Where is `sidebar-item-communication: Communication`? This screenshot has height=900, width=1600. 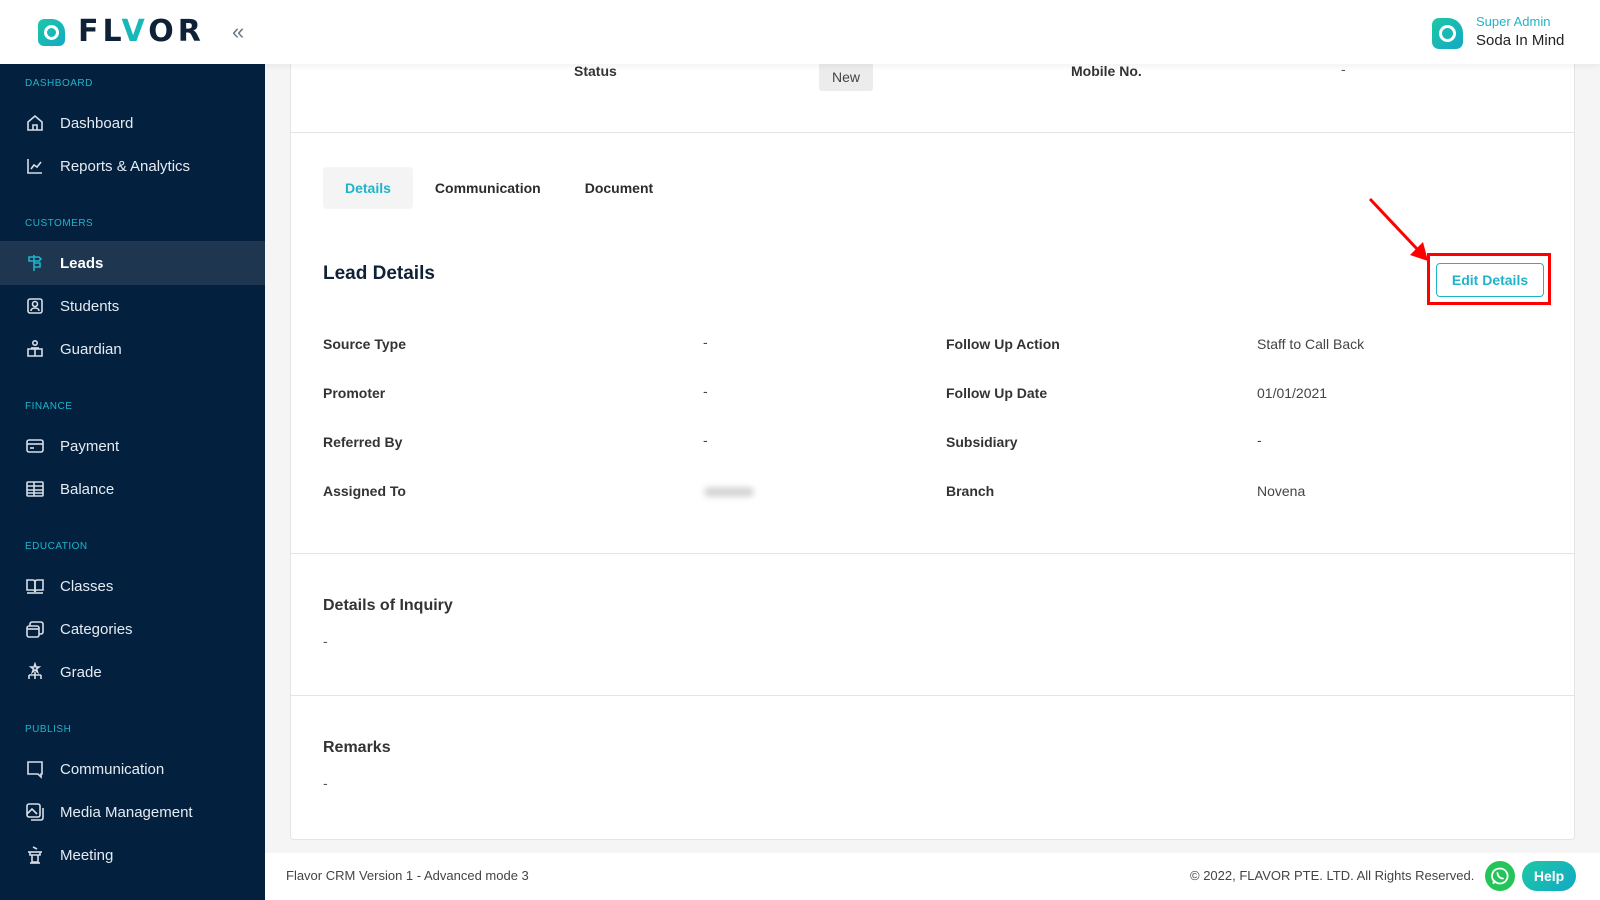 sidebar-item-communication: Communication is located at coordinates (132, 769).